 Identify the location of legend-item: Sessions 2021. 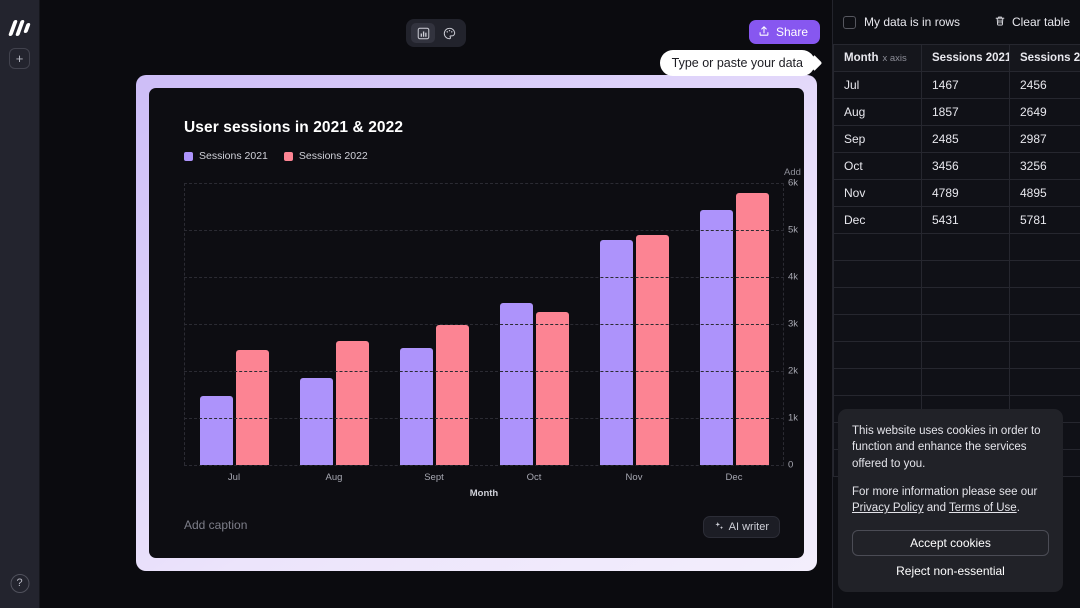
(226, 156).